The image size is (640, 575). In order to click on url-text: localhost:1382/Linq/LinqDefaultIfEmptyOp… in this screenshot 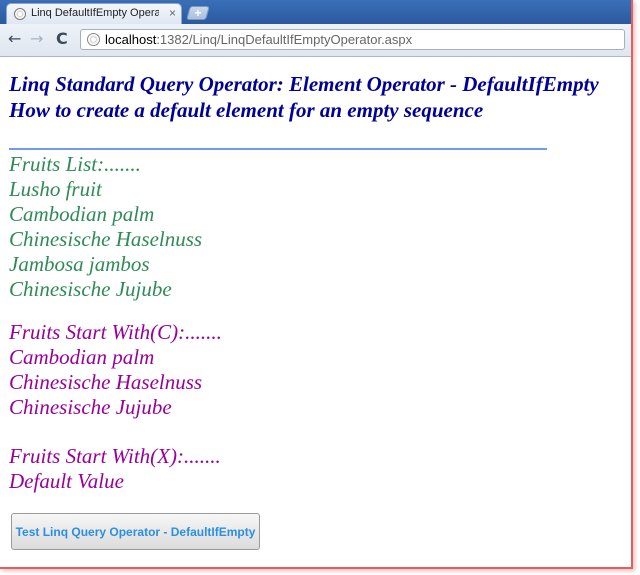, I will do `click(258, 39)`.